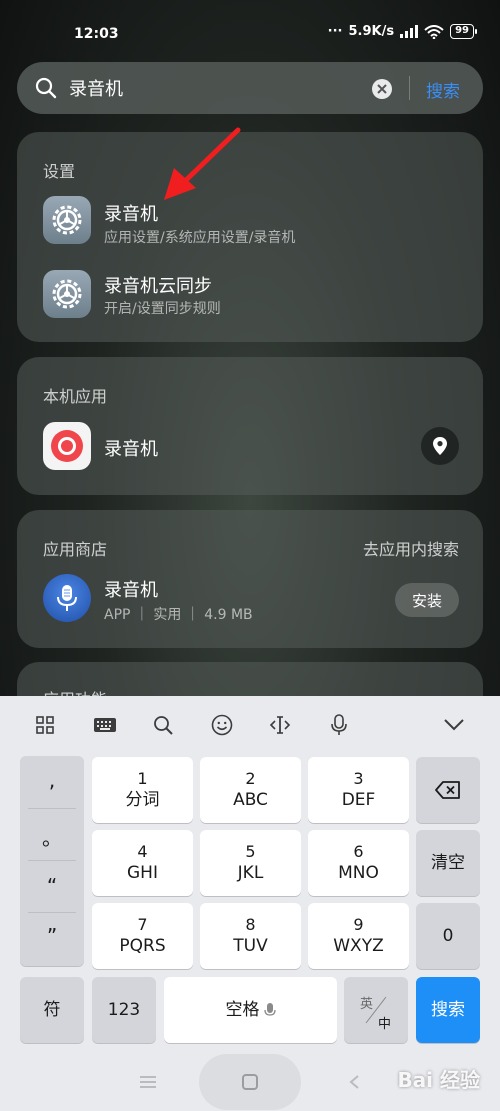  Describe the element at coordinates (358, 790) in the screenshot. I see `key-3: 3 DEF` at that location.